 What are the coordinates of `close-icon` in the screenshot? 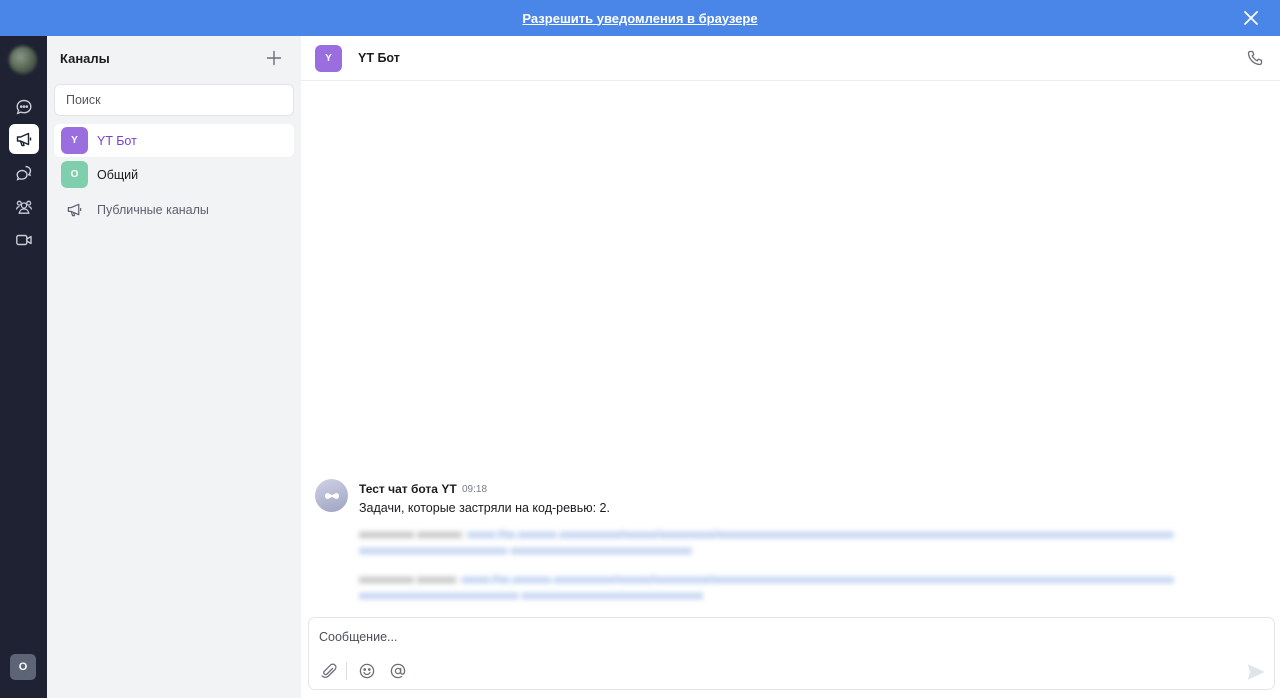 It's located at (1251, 18).